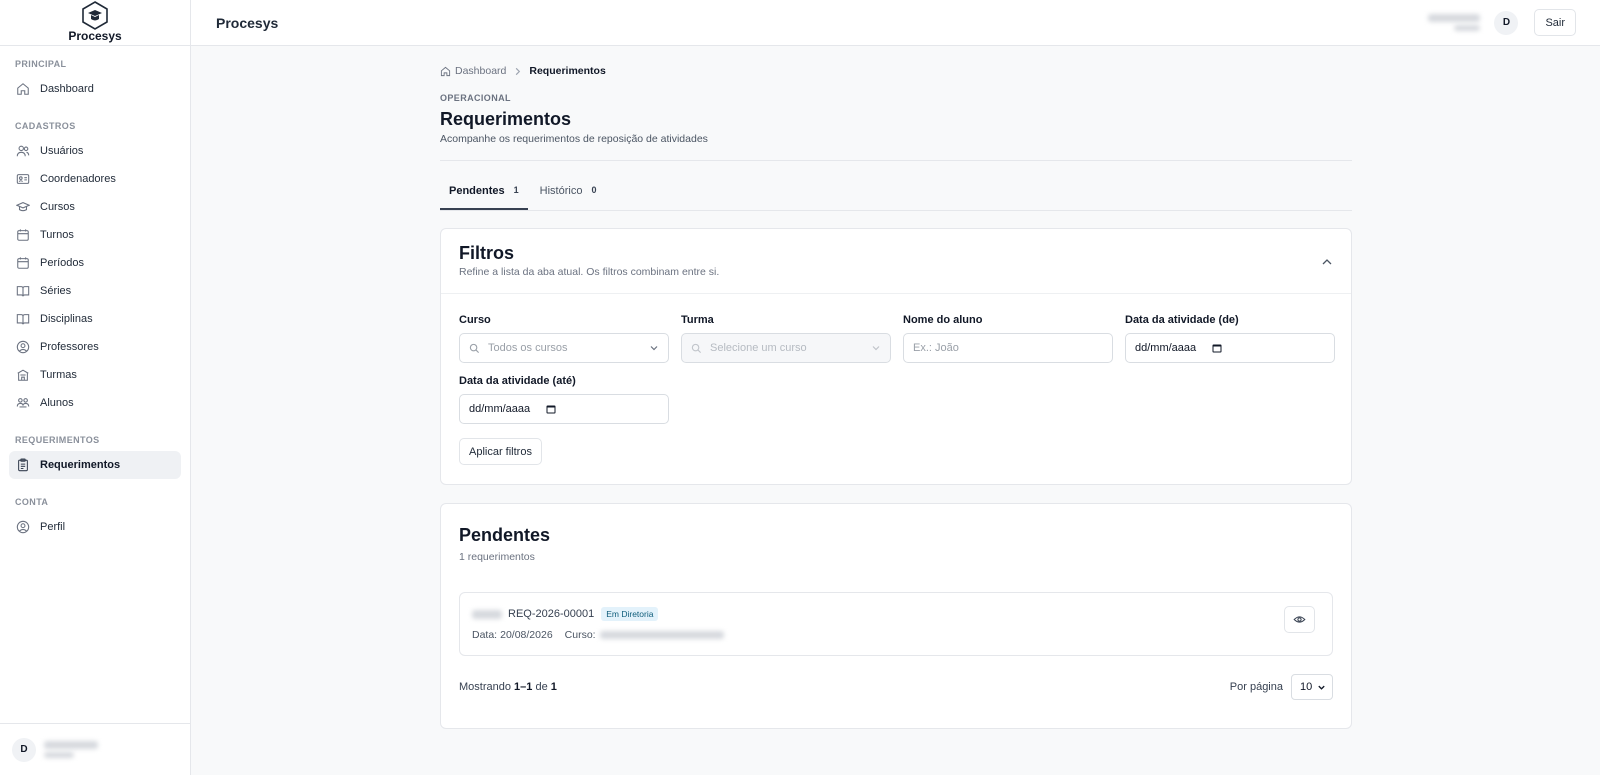  I want to click on sidebar-item-series: Séries, so click(95, 291).